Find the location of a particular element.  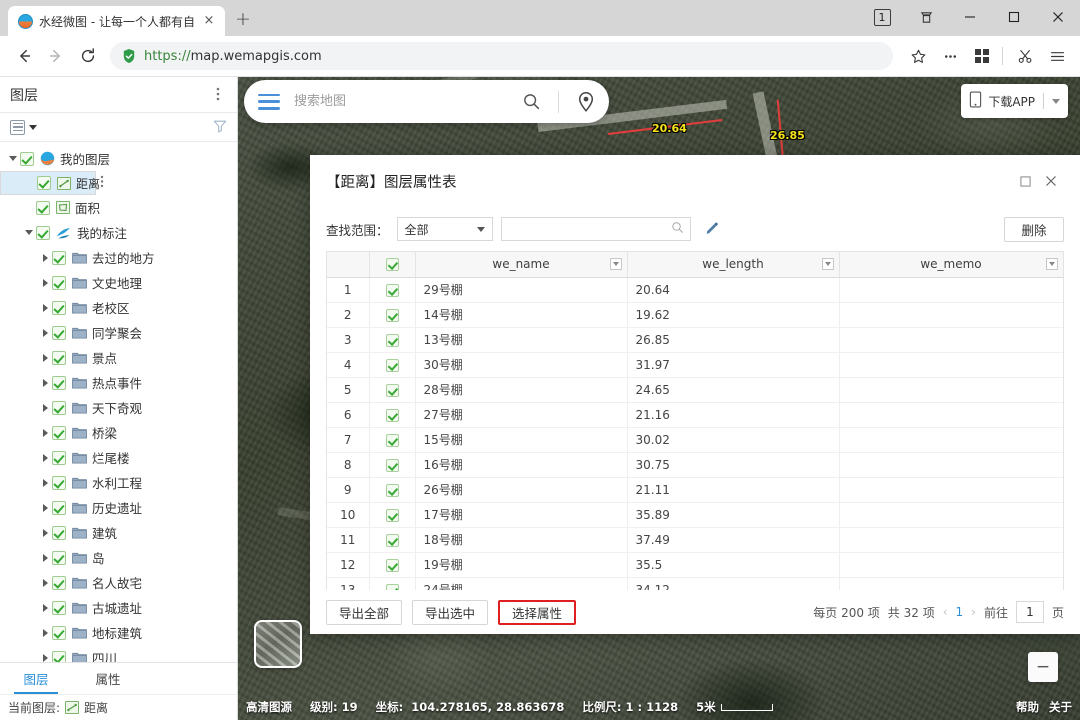

layer-tree-item: 文史地理 is located at coordinates (118, 282).